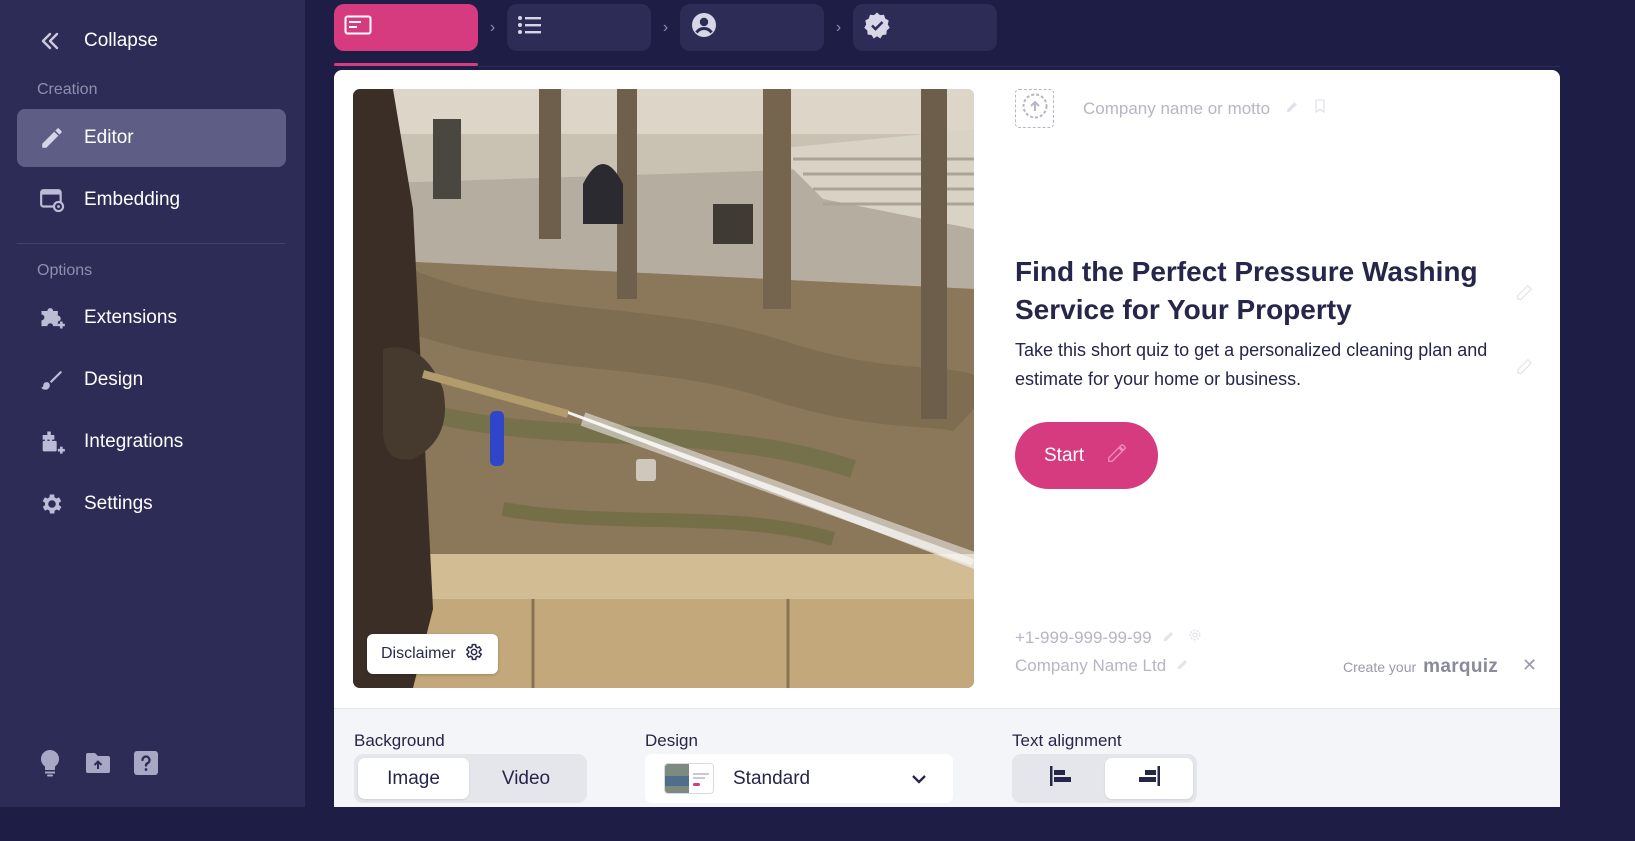 The image size is (1635, 841). Describe the element at coordinates (530, 27) in the screenshot. I see `list-icon` at that location.